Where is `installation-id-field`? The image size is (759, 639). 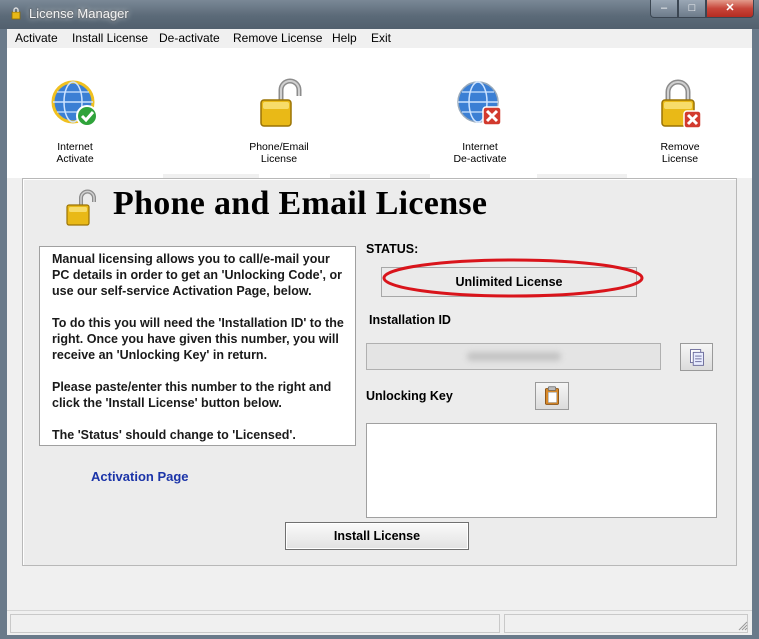
installation-id-field is located at coordinates (513, 356).